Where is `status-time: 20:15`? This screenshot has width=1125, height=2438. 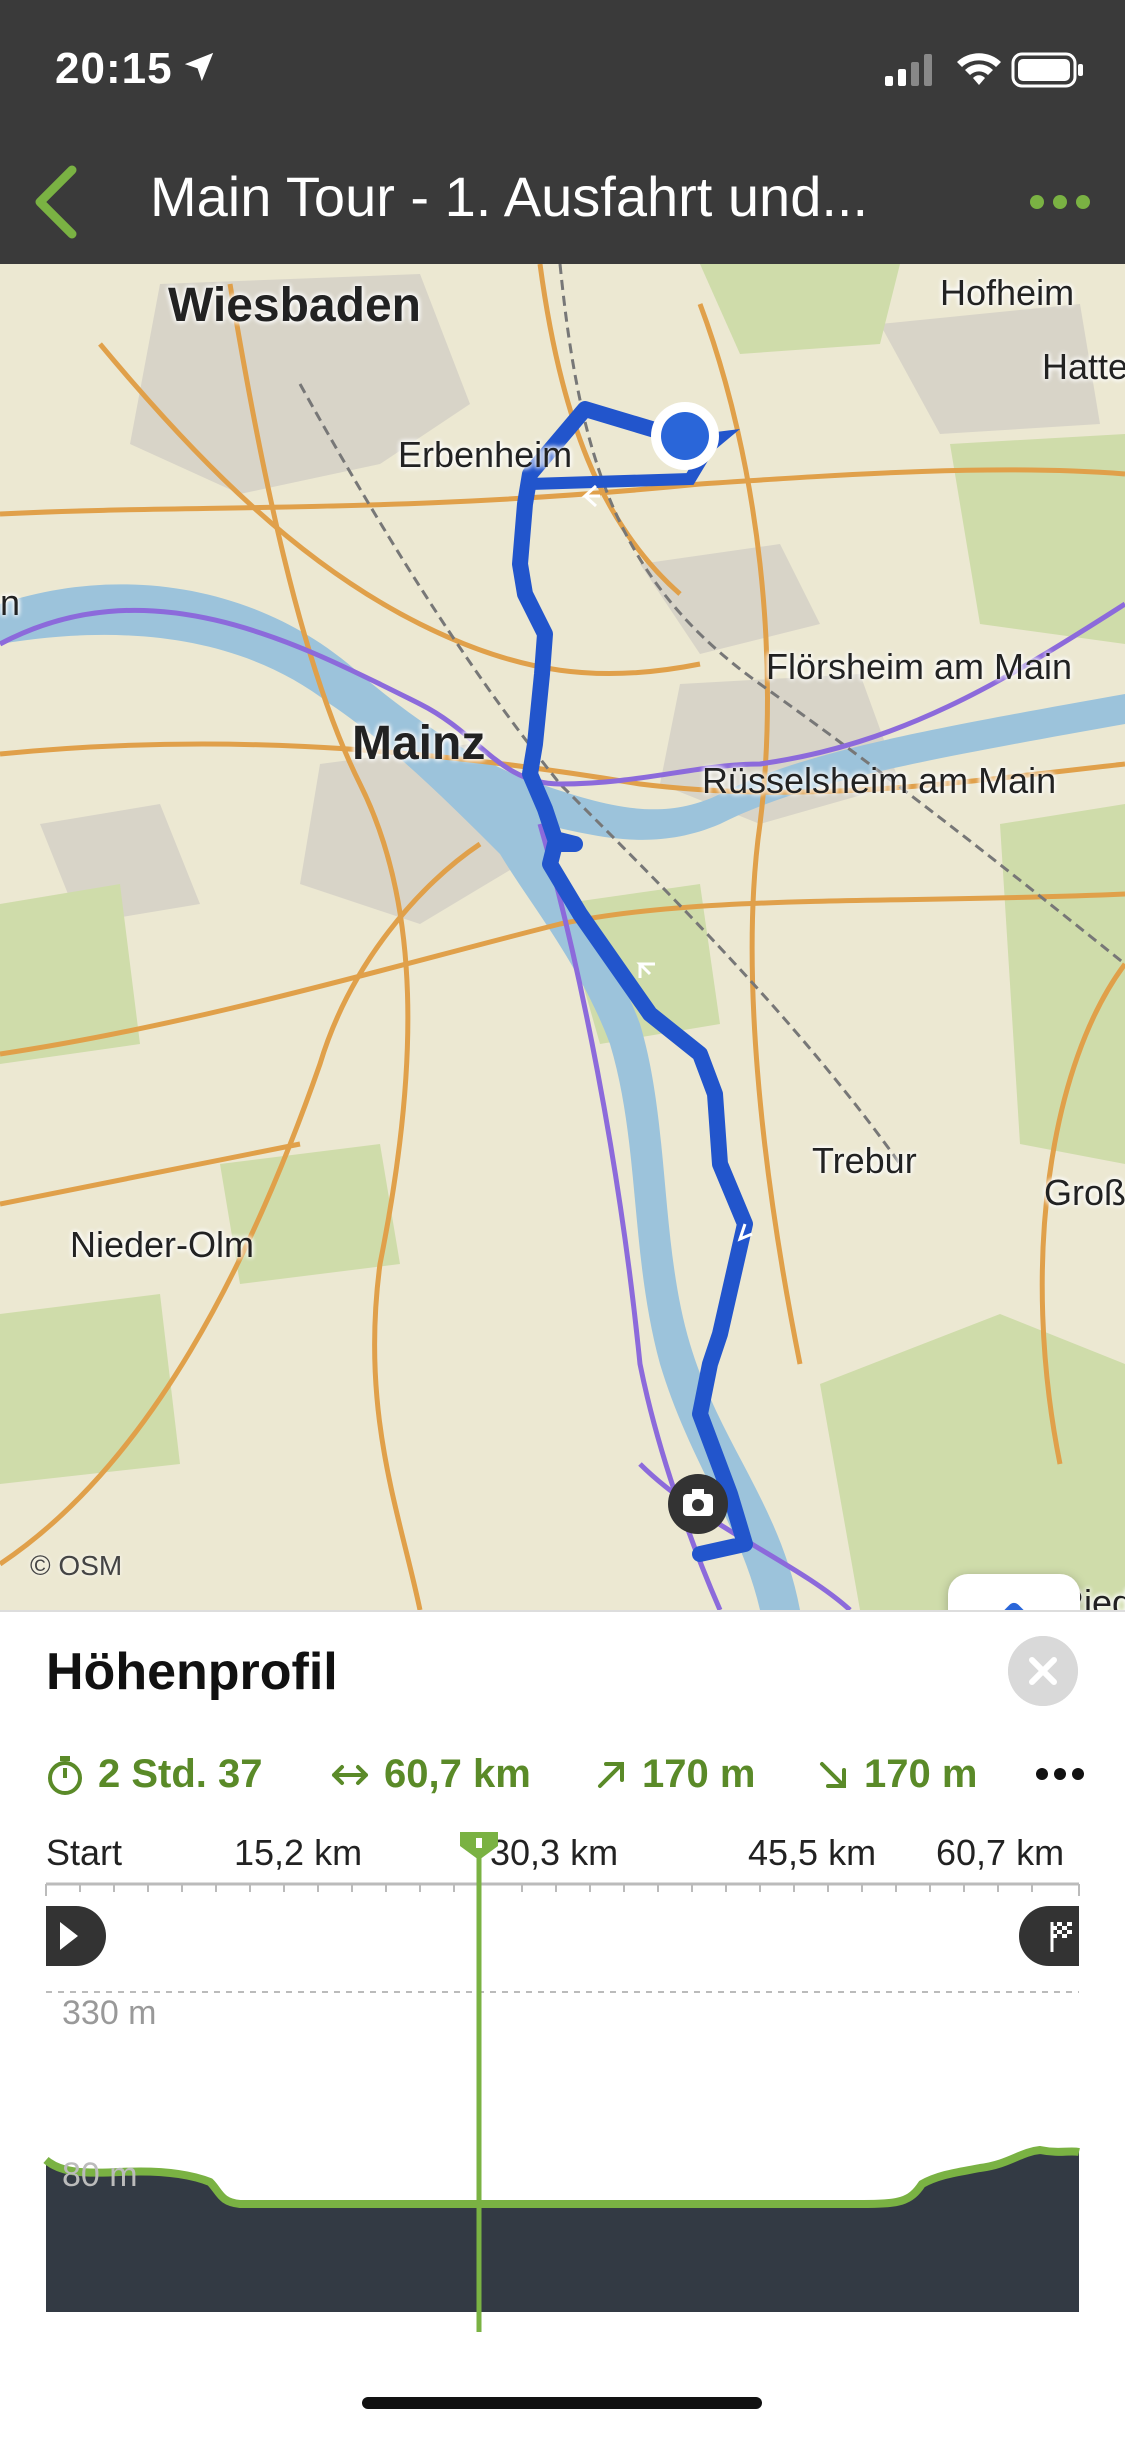 status-time: 20:15 is located at coordinates (114, 68).